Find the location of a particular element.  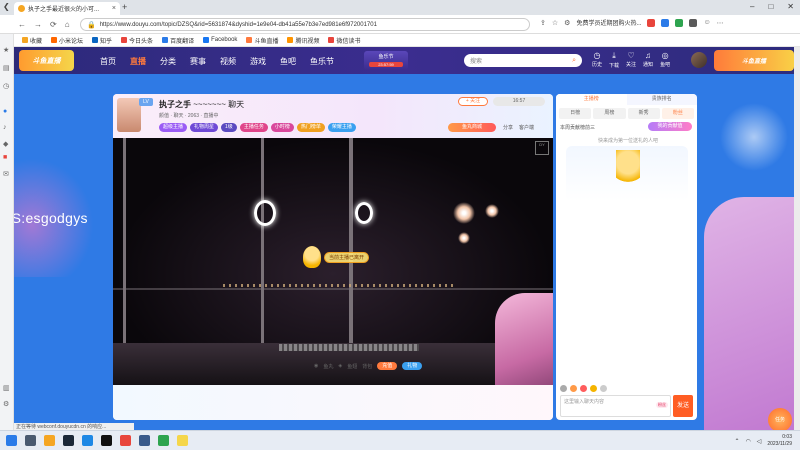

room-badge: 超级主播 is located at coordinates (173, 127).